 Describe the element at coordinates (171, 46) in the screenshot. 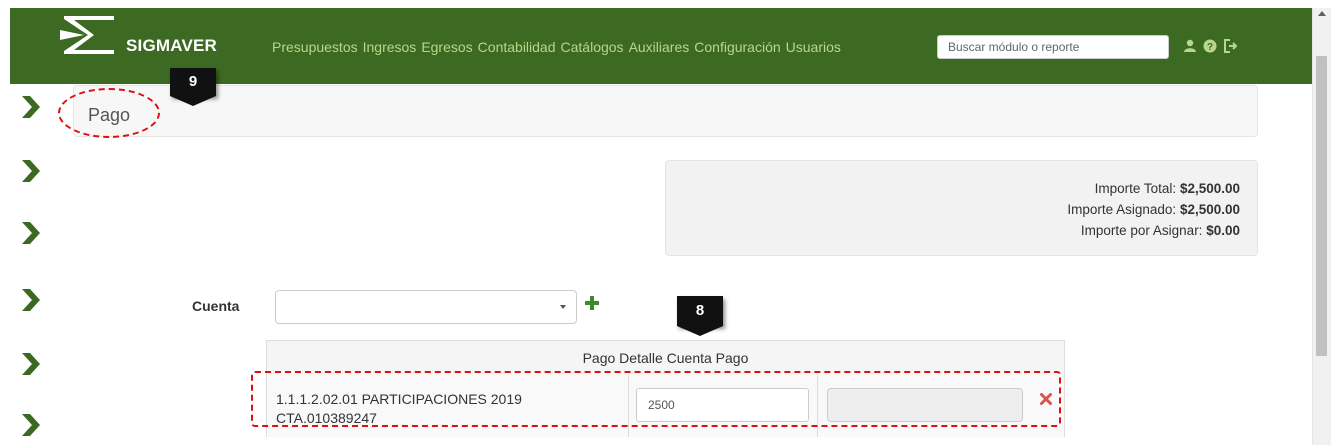

I see `brand-name: SIGMAVER` at that location.